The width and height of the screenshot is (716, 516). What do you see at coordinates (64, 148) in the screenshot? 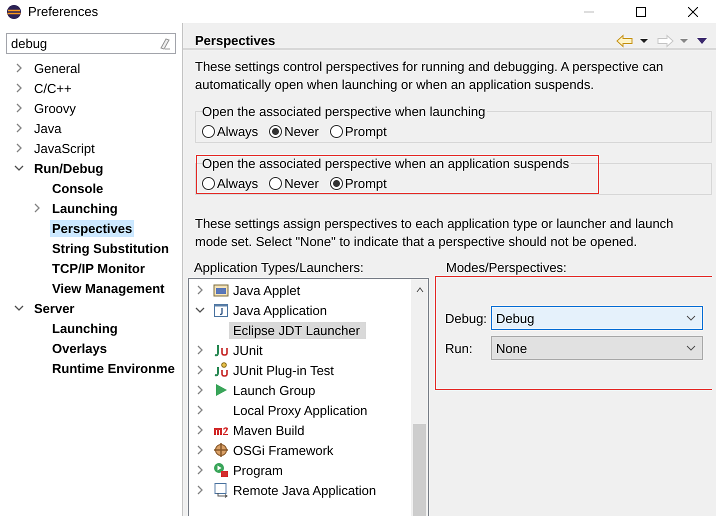
I see `tree-item: JavaScript` at bounding box center [64, 148].